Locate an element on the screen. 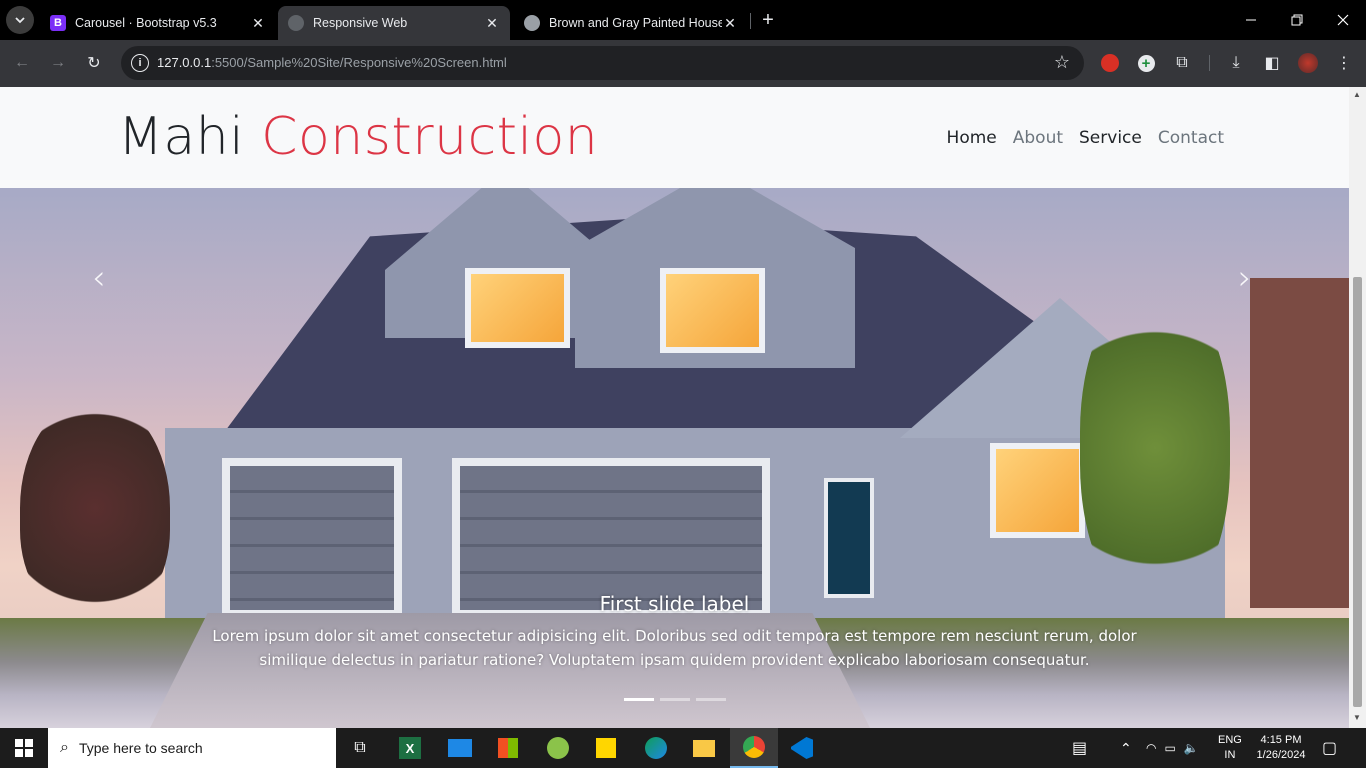 This screenshot has height=768, width=1366. search-icon: ⌕ is located at coordinates (64, 747).